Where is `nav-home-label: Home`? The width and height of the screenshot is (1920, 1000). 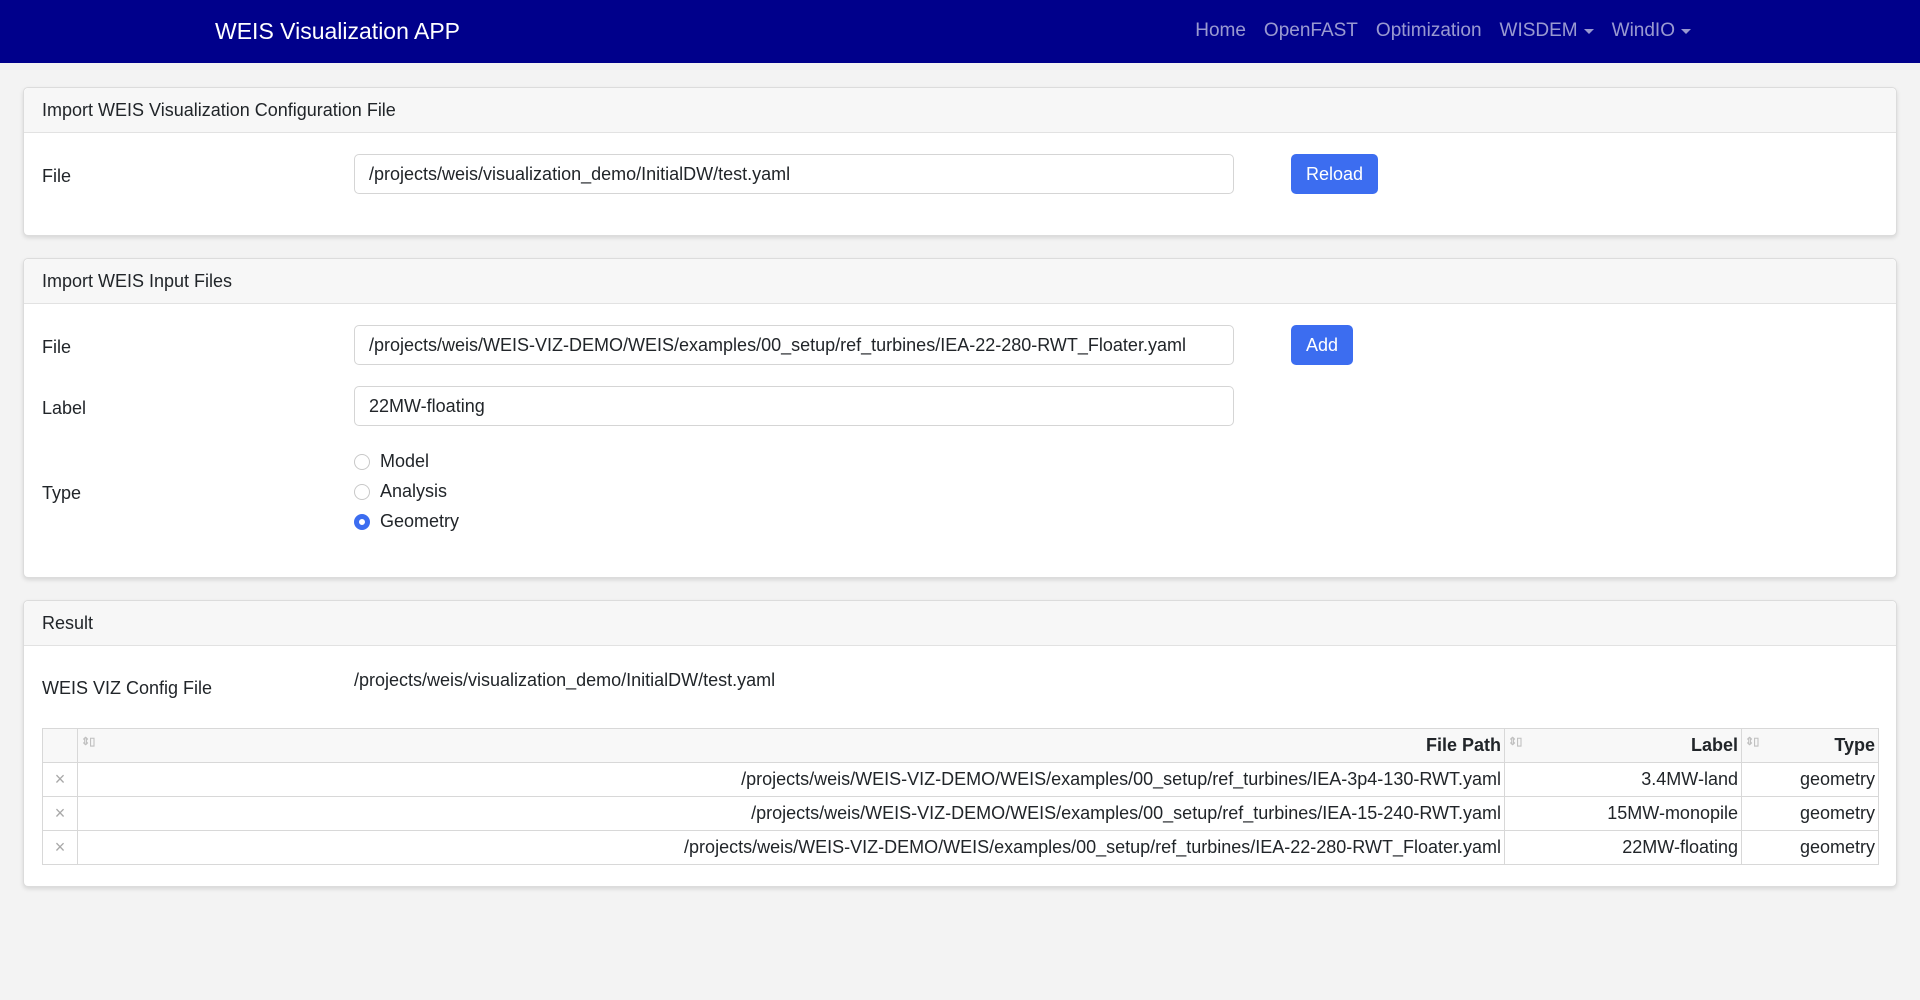 nav-home-label: Home is located at coordinates (1220, 30).